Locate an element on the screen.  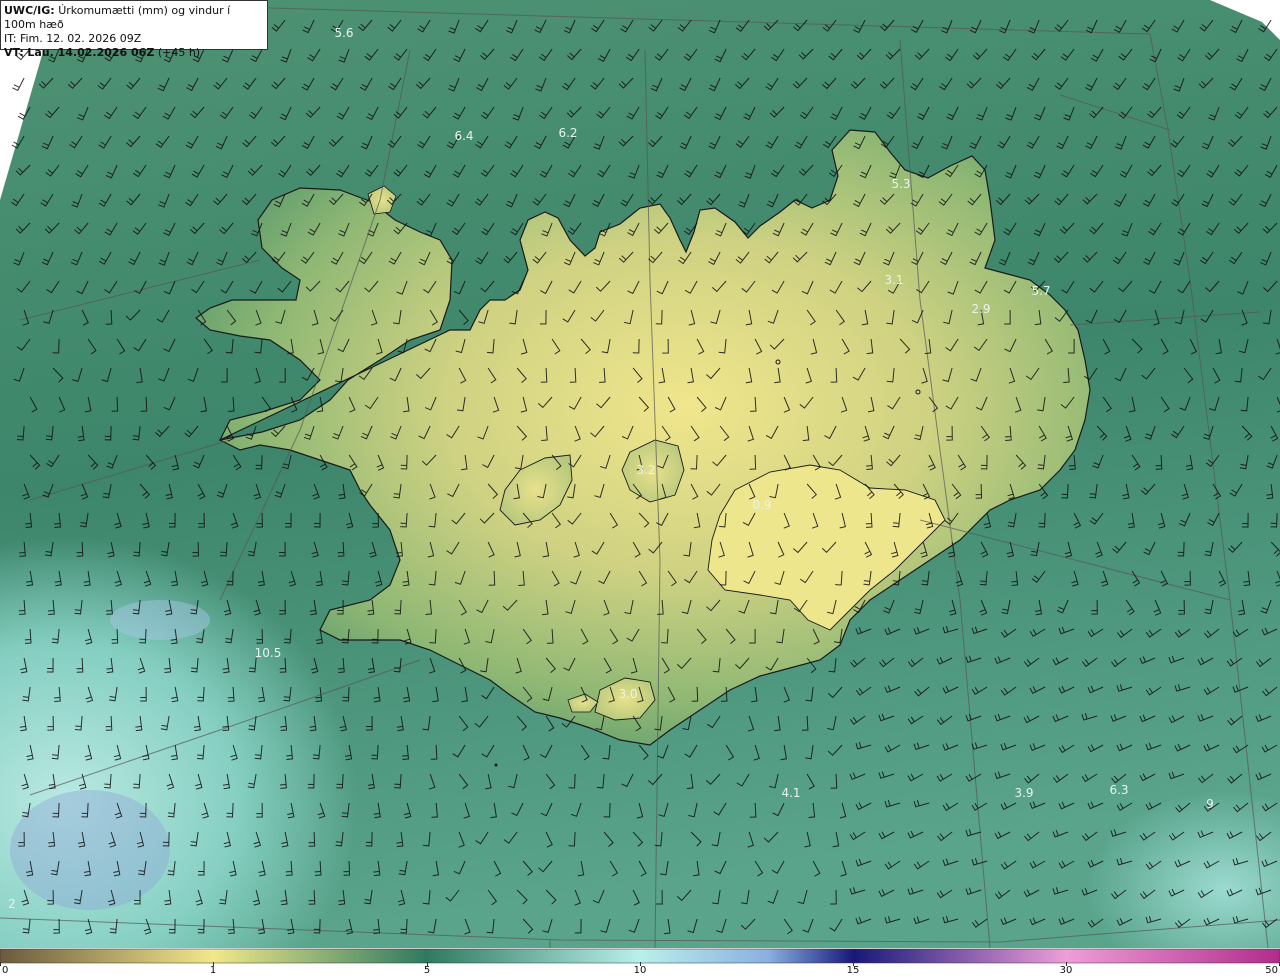
legend-tick-label: 15 is located at coordinates (853, 970).